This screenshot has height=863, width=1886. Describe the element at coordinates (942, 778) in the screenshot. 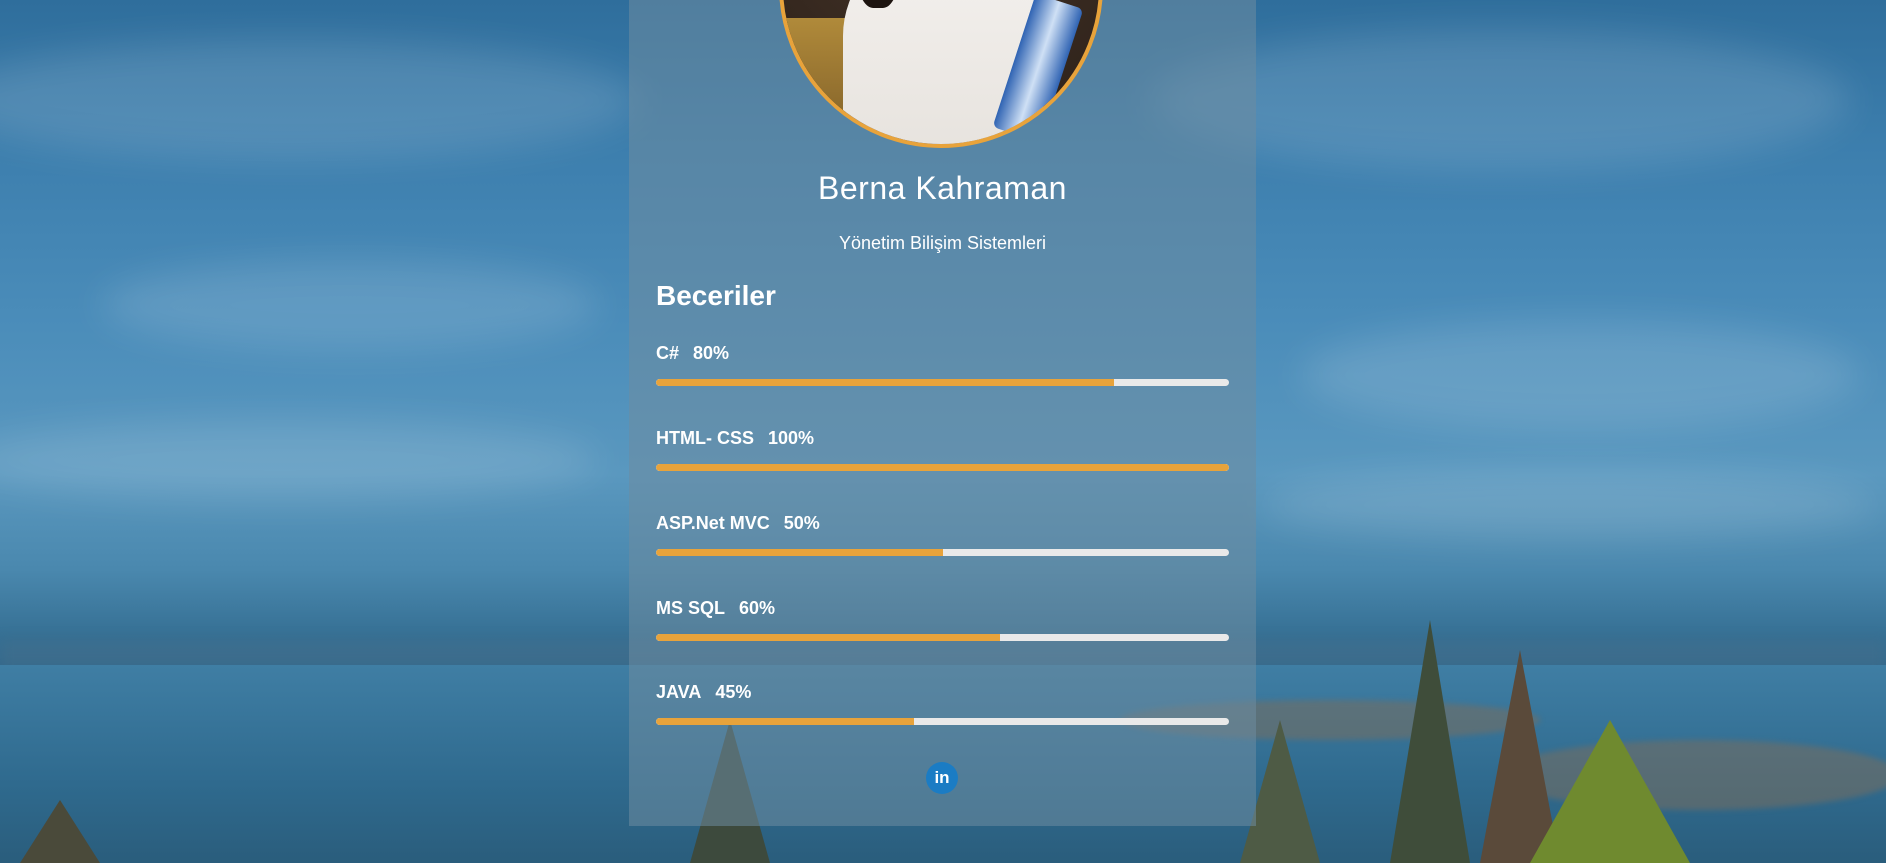

I see `linkedin-icon: in` at that location.